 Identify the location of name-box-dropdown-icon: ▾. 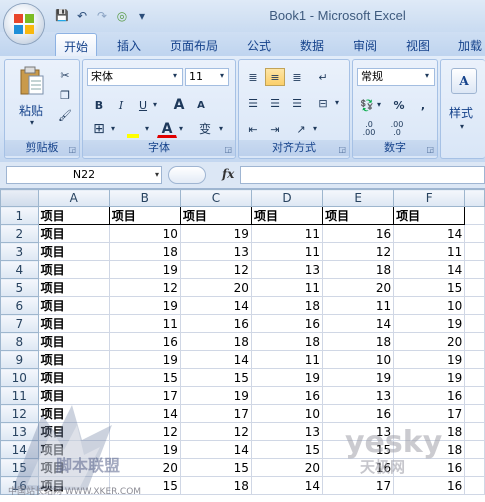
(157, 175).